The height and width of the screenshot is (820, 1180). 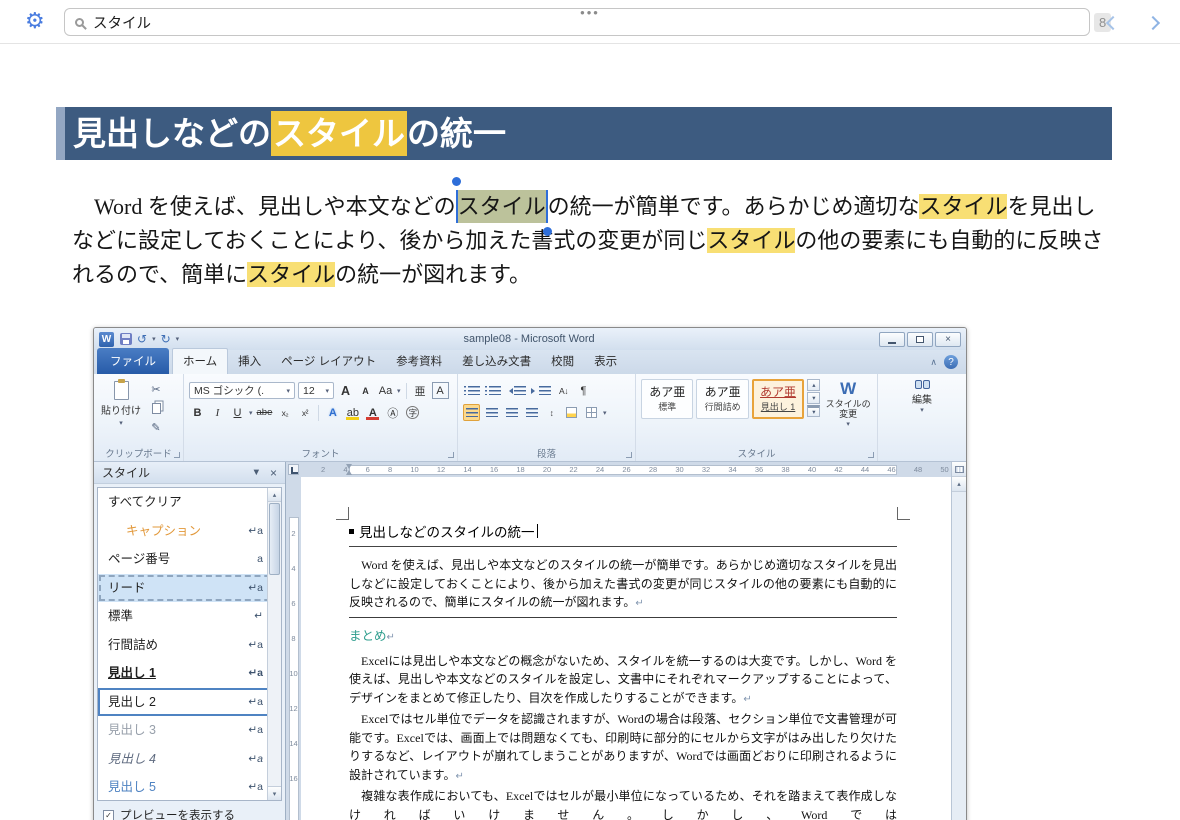 What do you see at coordinates (600, 469) in the screenshot?
I see `ruler-number: 24` at bounding box center [600, 469].